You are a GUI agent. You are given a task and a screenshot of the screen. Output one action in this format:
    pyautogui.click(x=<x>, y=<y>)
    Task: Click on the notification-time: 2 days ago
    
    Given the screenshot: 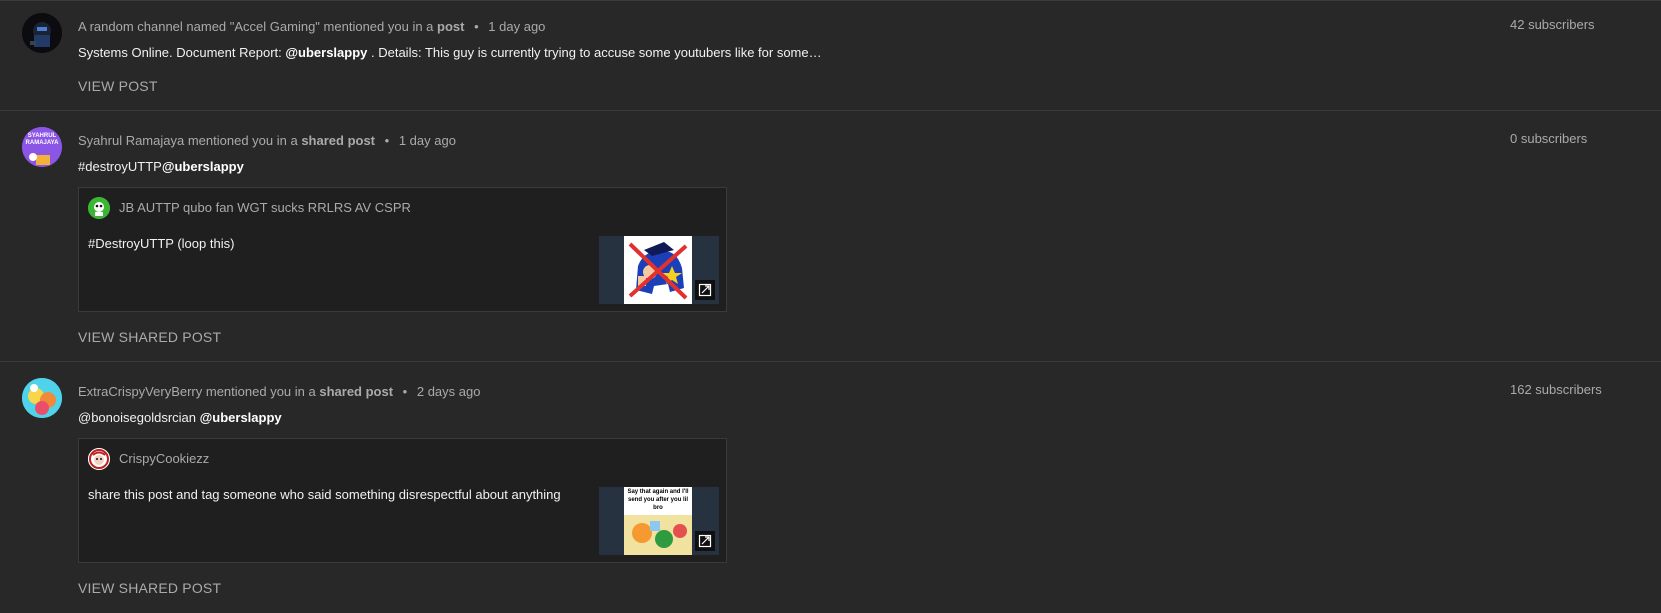 What is the action you would take?
    pyautogui.click(x=448, y=391)
    